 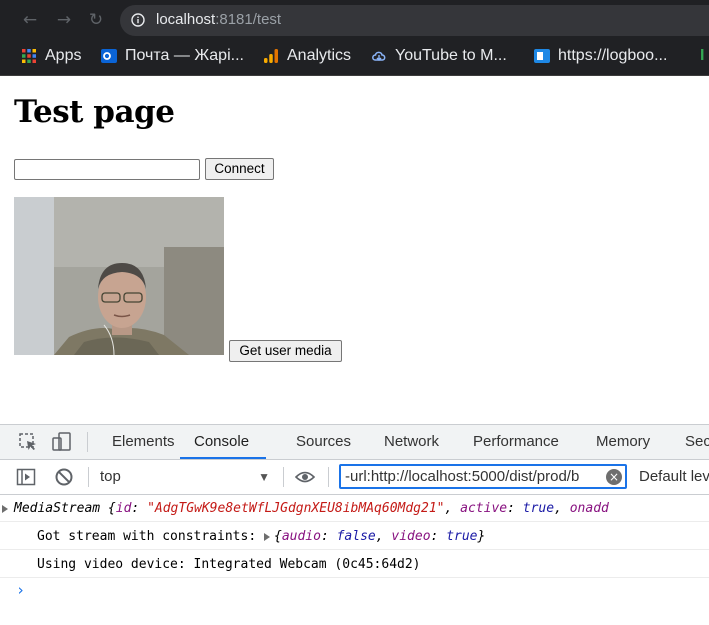 What do you see at coordinates (110, 476) in the screenshot?
I see `context-value: top` at bounding box center [110, 476].